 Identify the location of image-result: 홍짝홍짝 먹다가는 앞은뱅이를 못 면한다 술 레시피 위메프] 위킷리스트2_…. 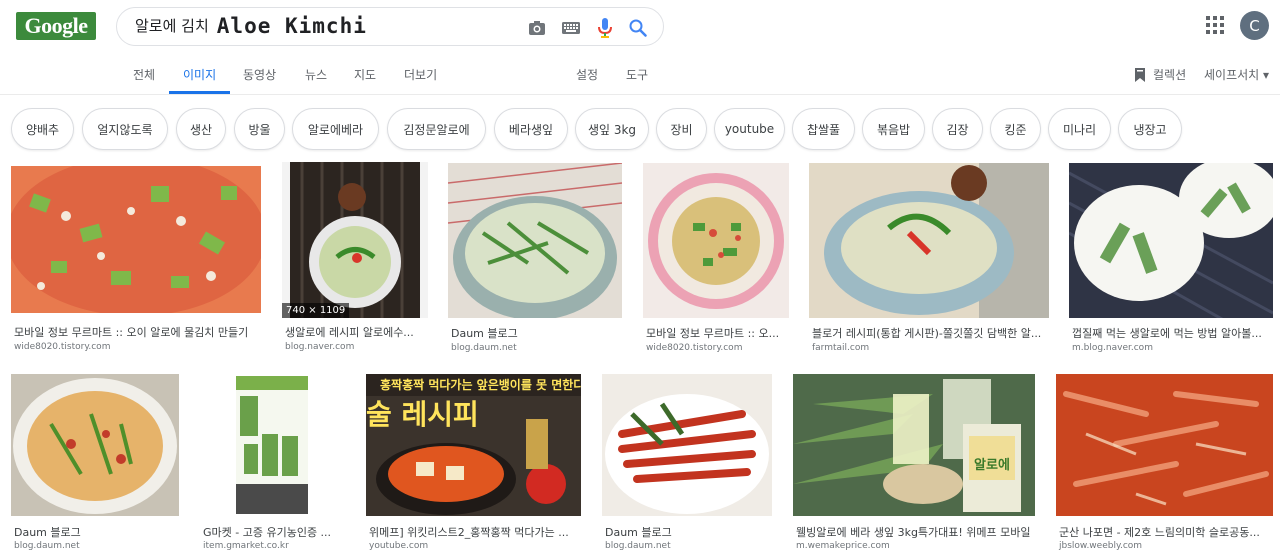
(473, 464).